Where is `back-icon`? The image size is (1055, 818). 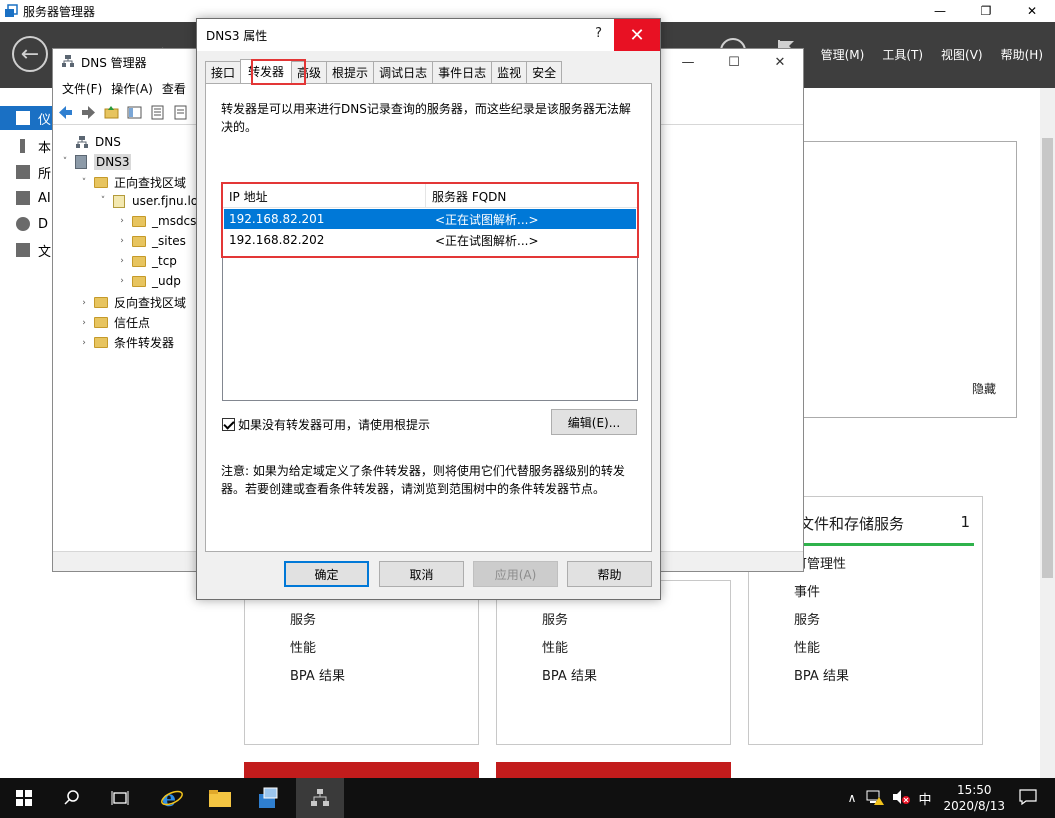
back-icon is located at coordinates (65, 112).